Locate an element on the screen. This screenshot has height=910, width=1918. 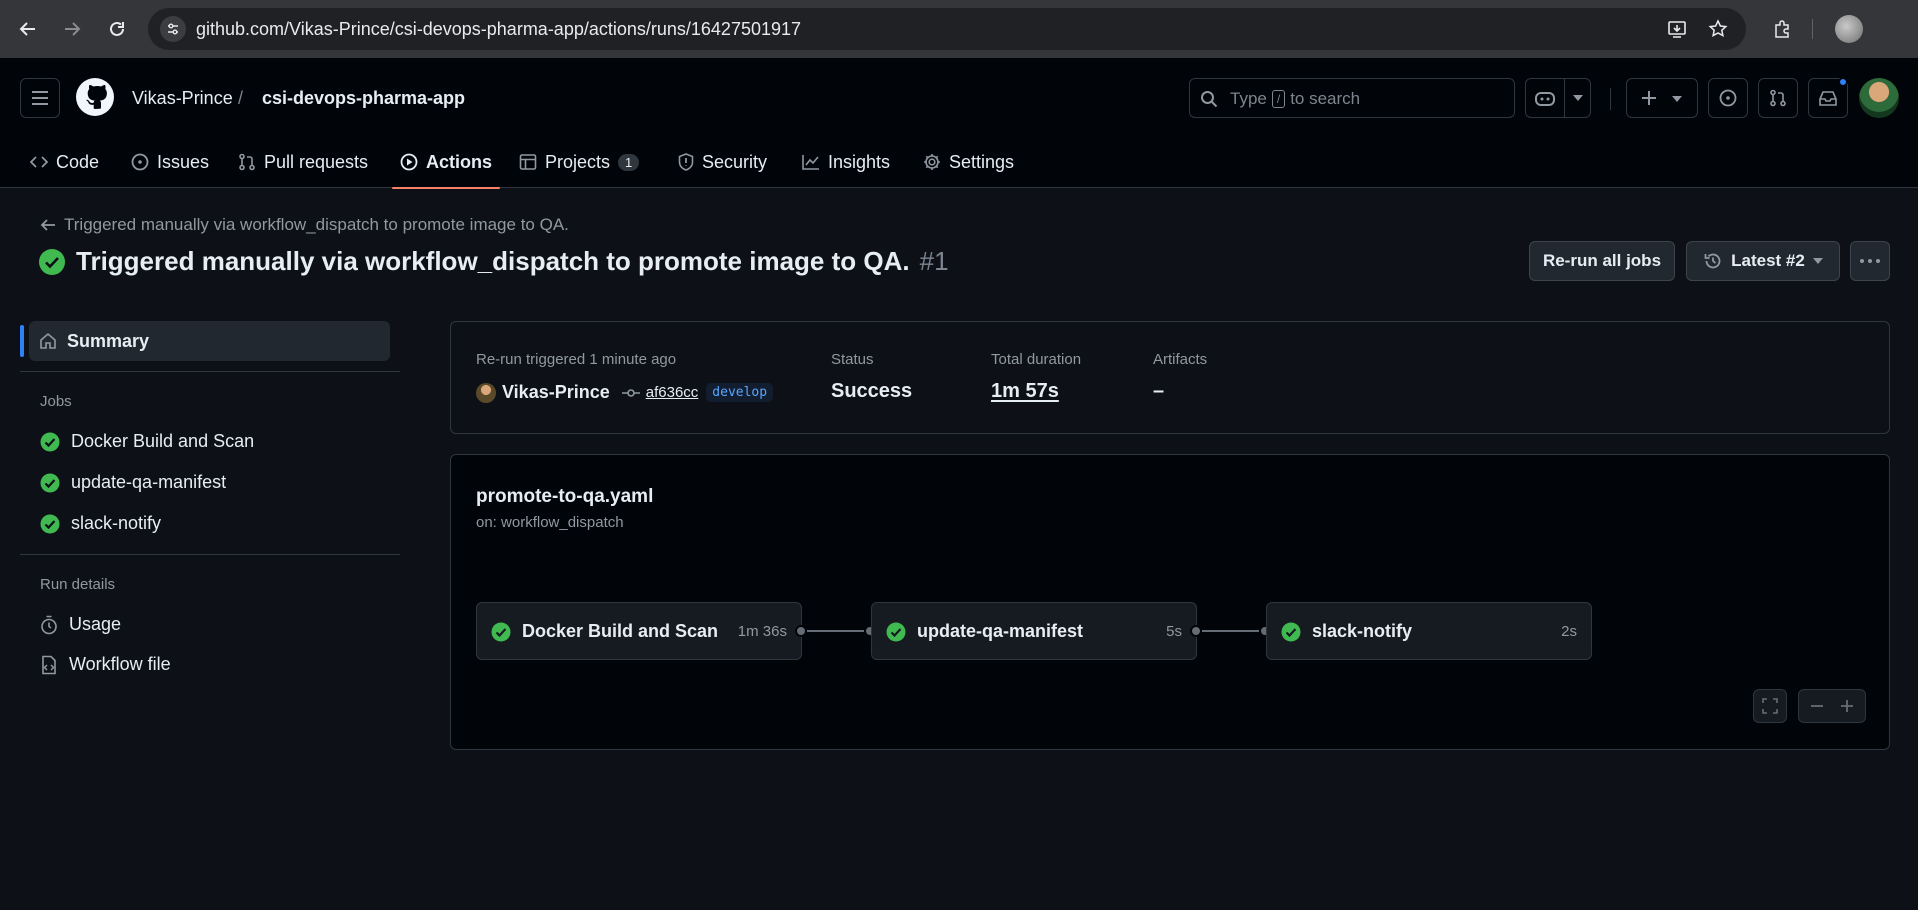
sidebar-job-docker-build-and-scan: Docker Build and Scan is located at coordinates (147, 441).